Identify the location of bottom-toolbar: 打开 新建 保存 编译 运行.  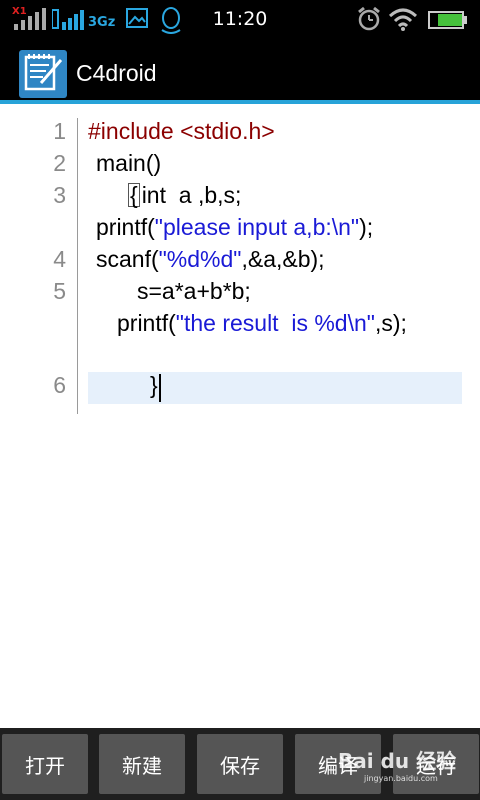
(240, 764).